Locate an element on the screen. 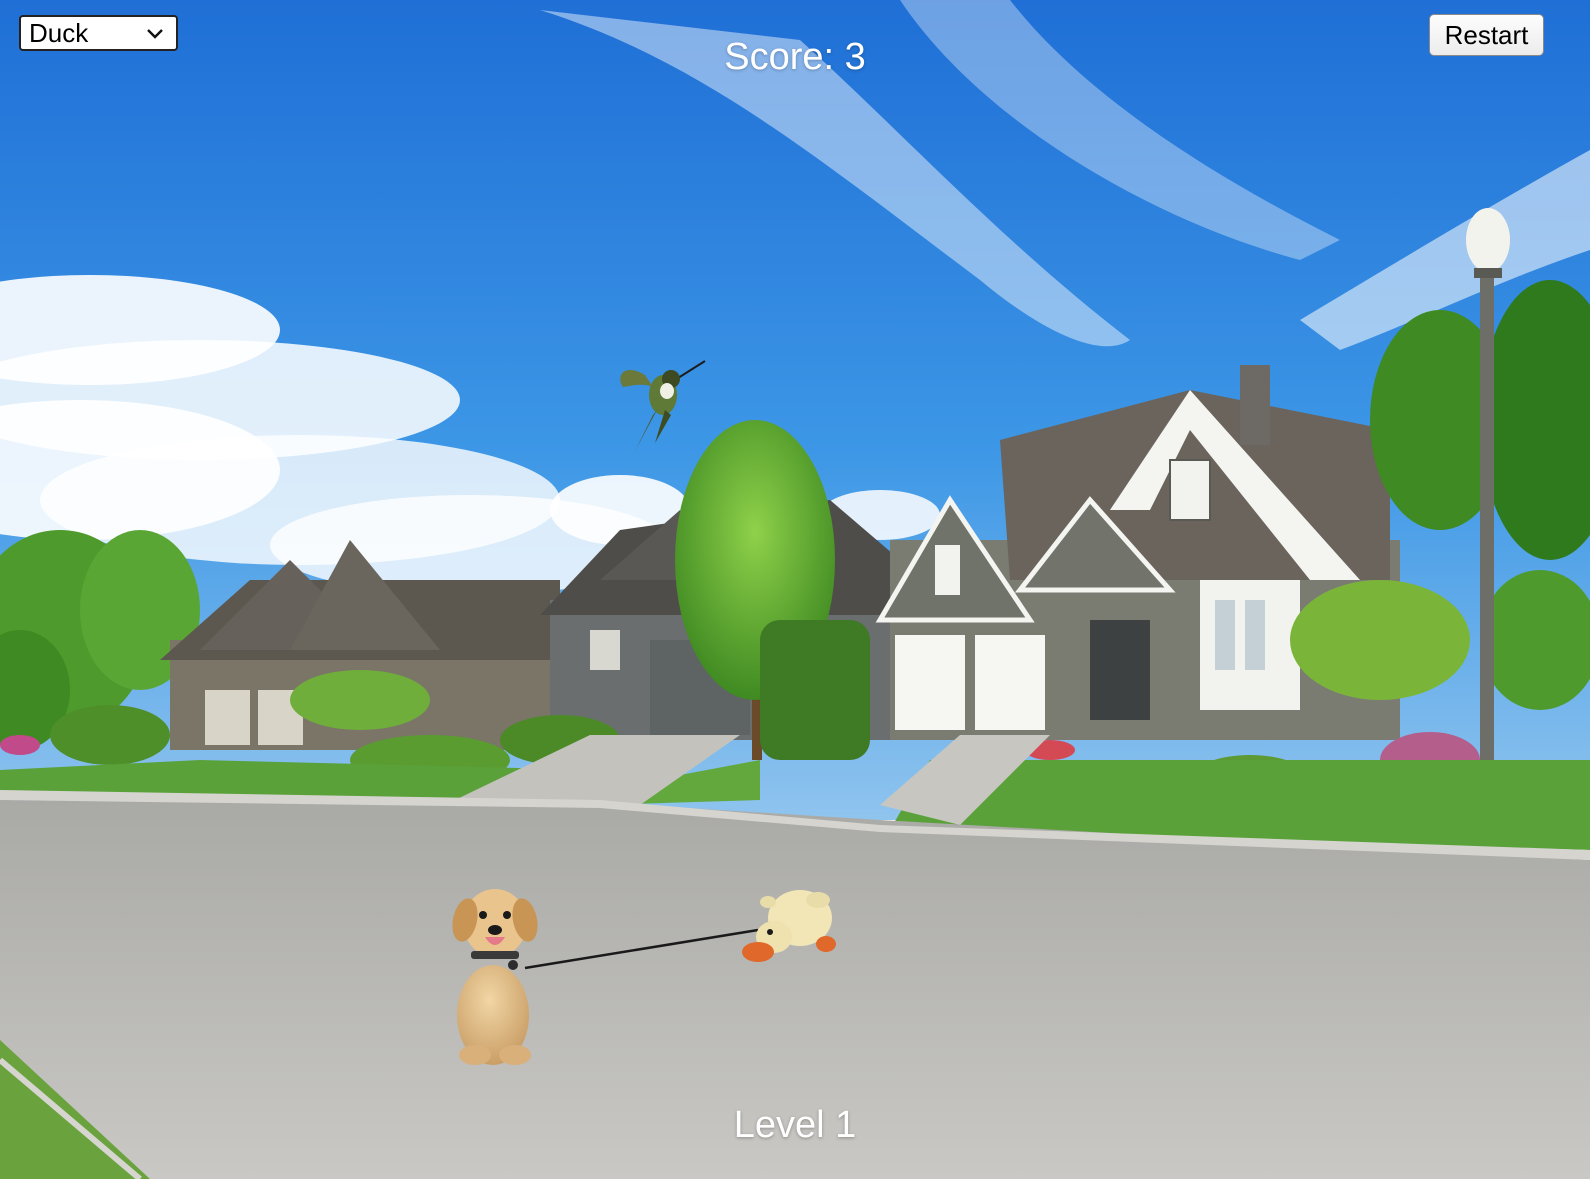  duck-toy-sprite is located at coordinates (789, 926).